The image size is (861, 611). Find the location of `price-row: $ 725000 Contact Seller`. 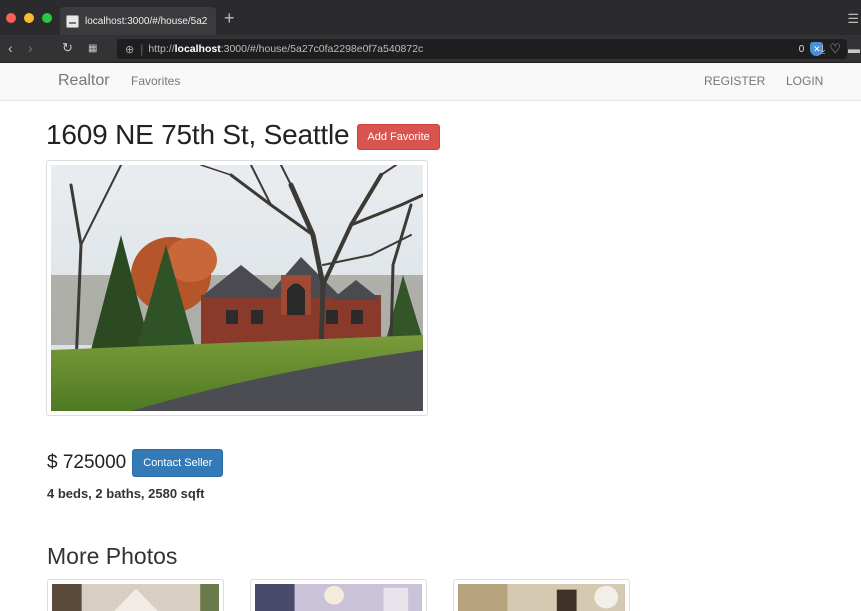

price-row: $ 725000 Contact Seller is located at coordinates (135, 463).